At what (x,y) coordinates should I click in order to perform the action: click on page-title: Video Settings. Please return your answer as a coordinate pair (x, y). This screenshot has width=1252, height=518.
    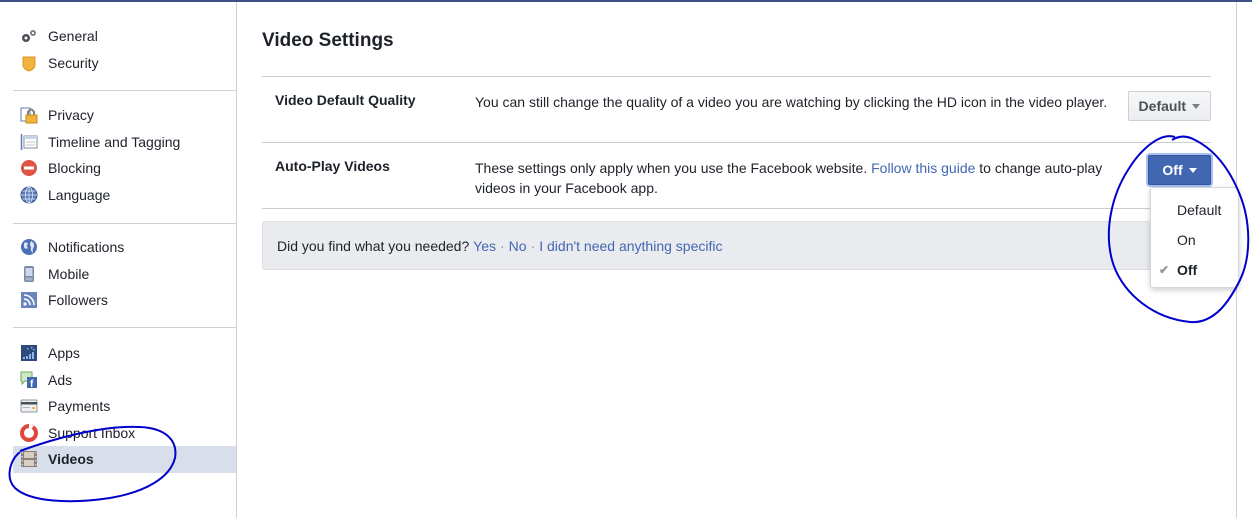
    Looking at the image, I should click on (328, 40).